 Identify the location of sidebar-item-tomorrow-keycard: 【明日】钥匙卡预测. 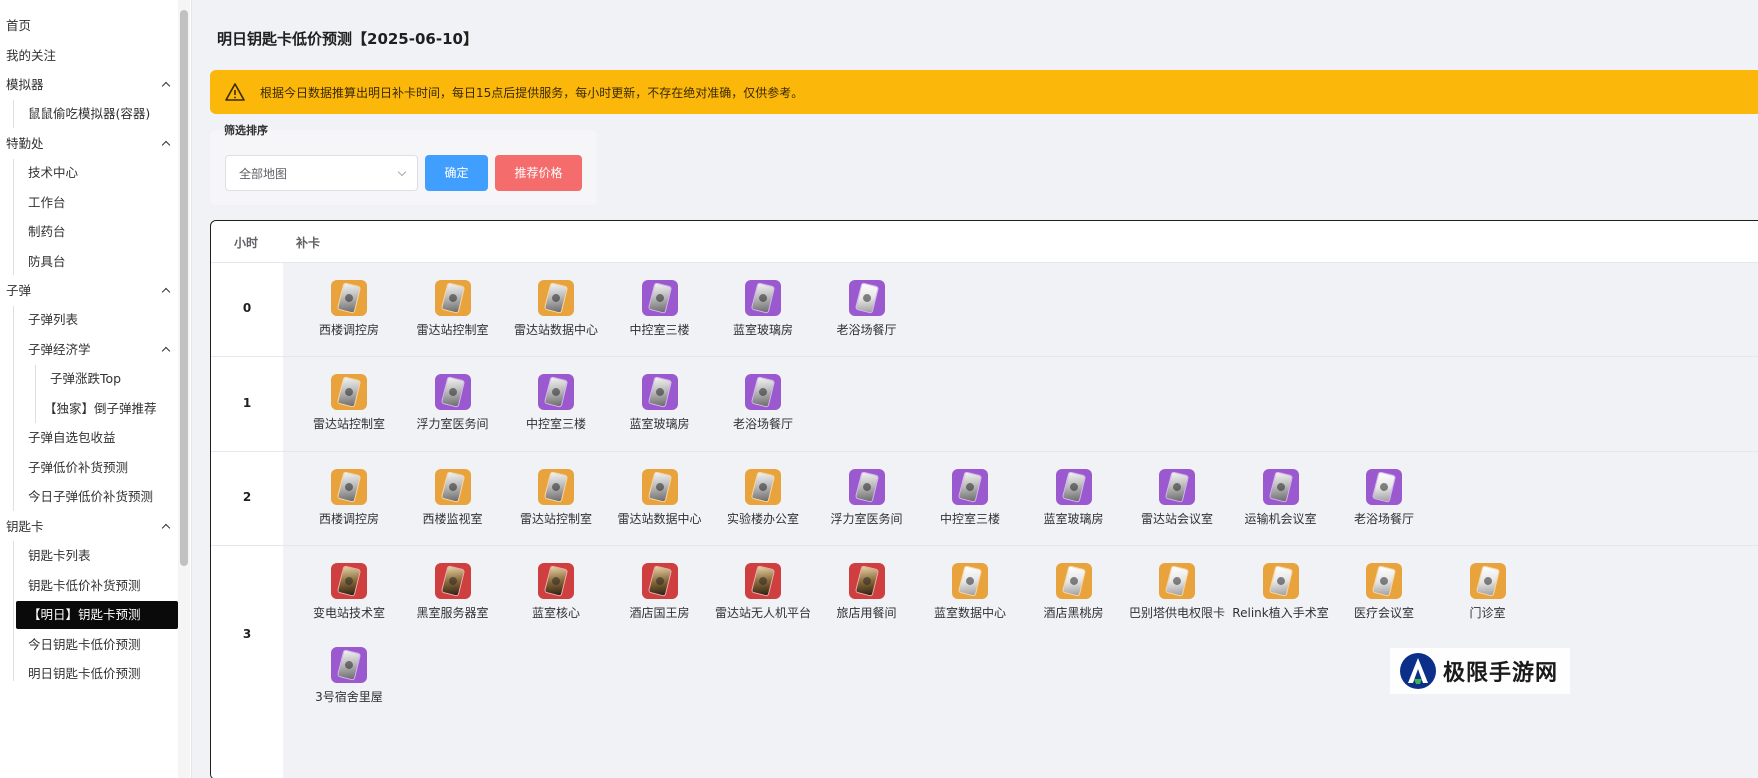
(97, 615).